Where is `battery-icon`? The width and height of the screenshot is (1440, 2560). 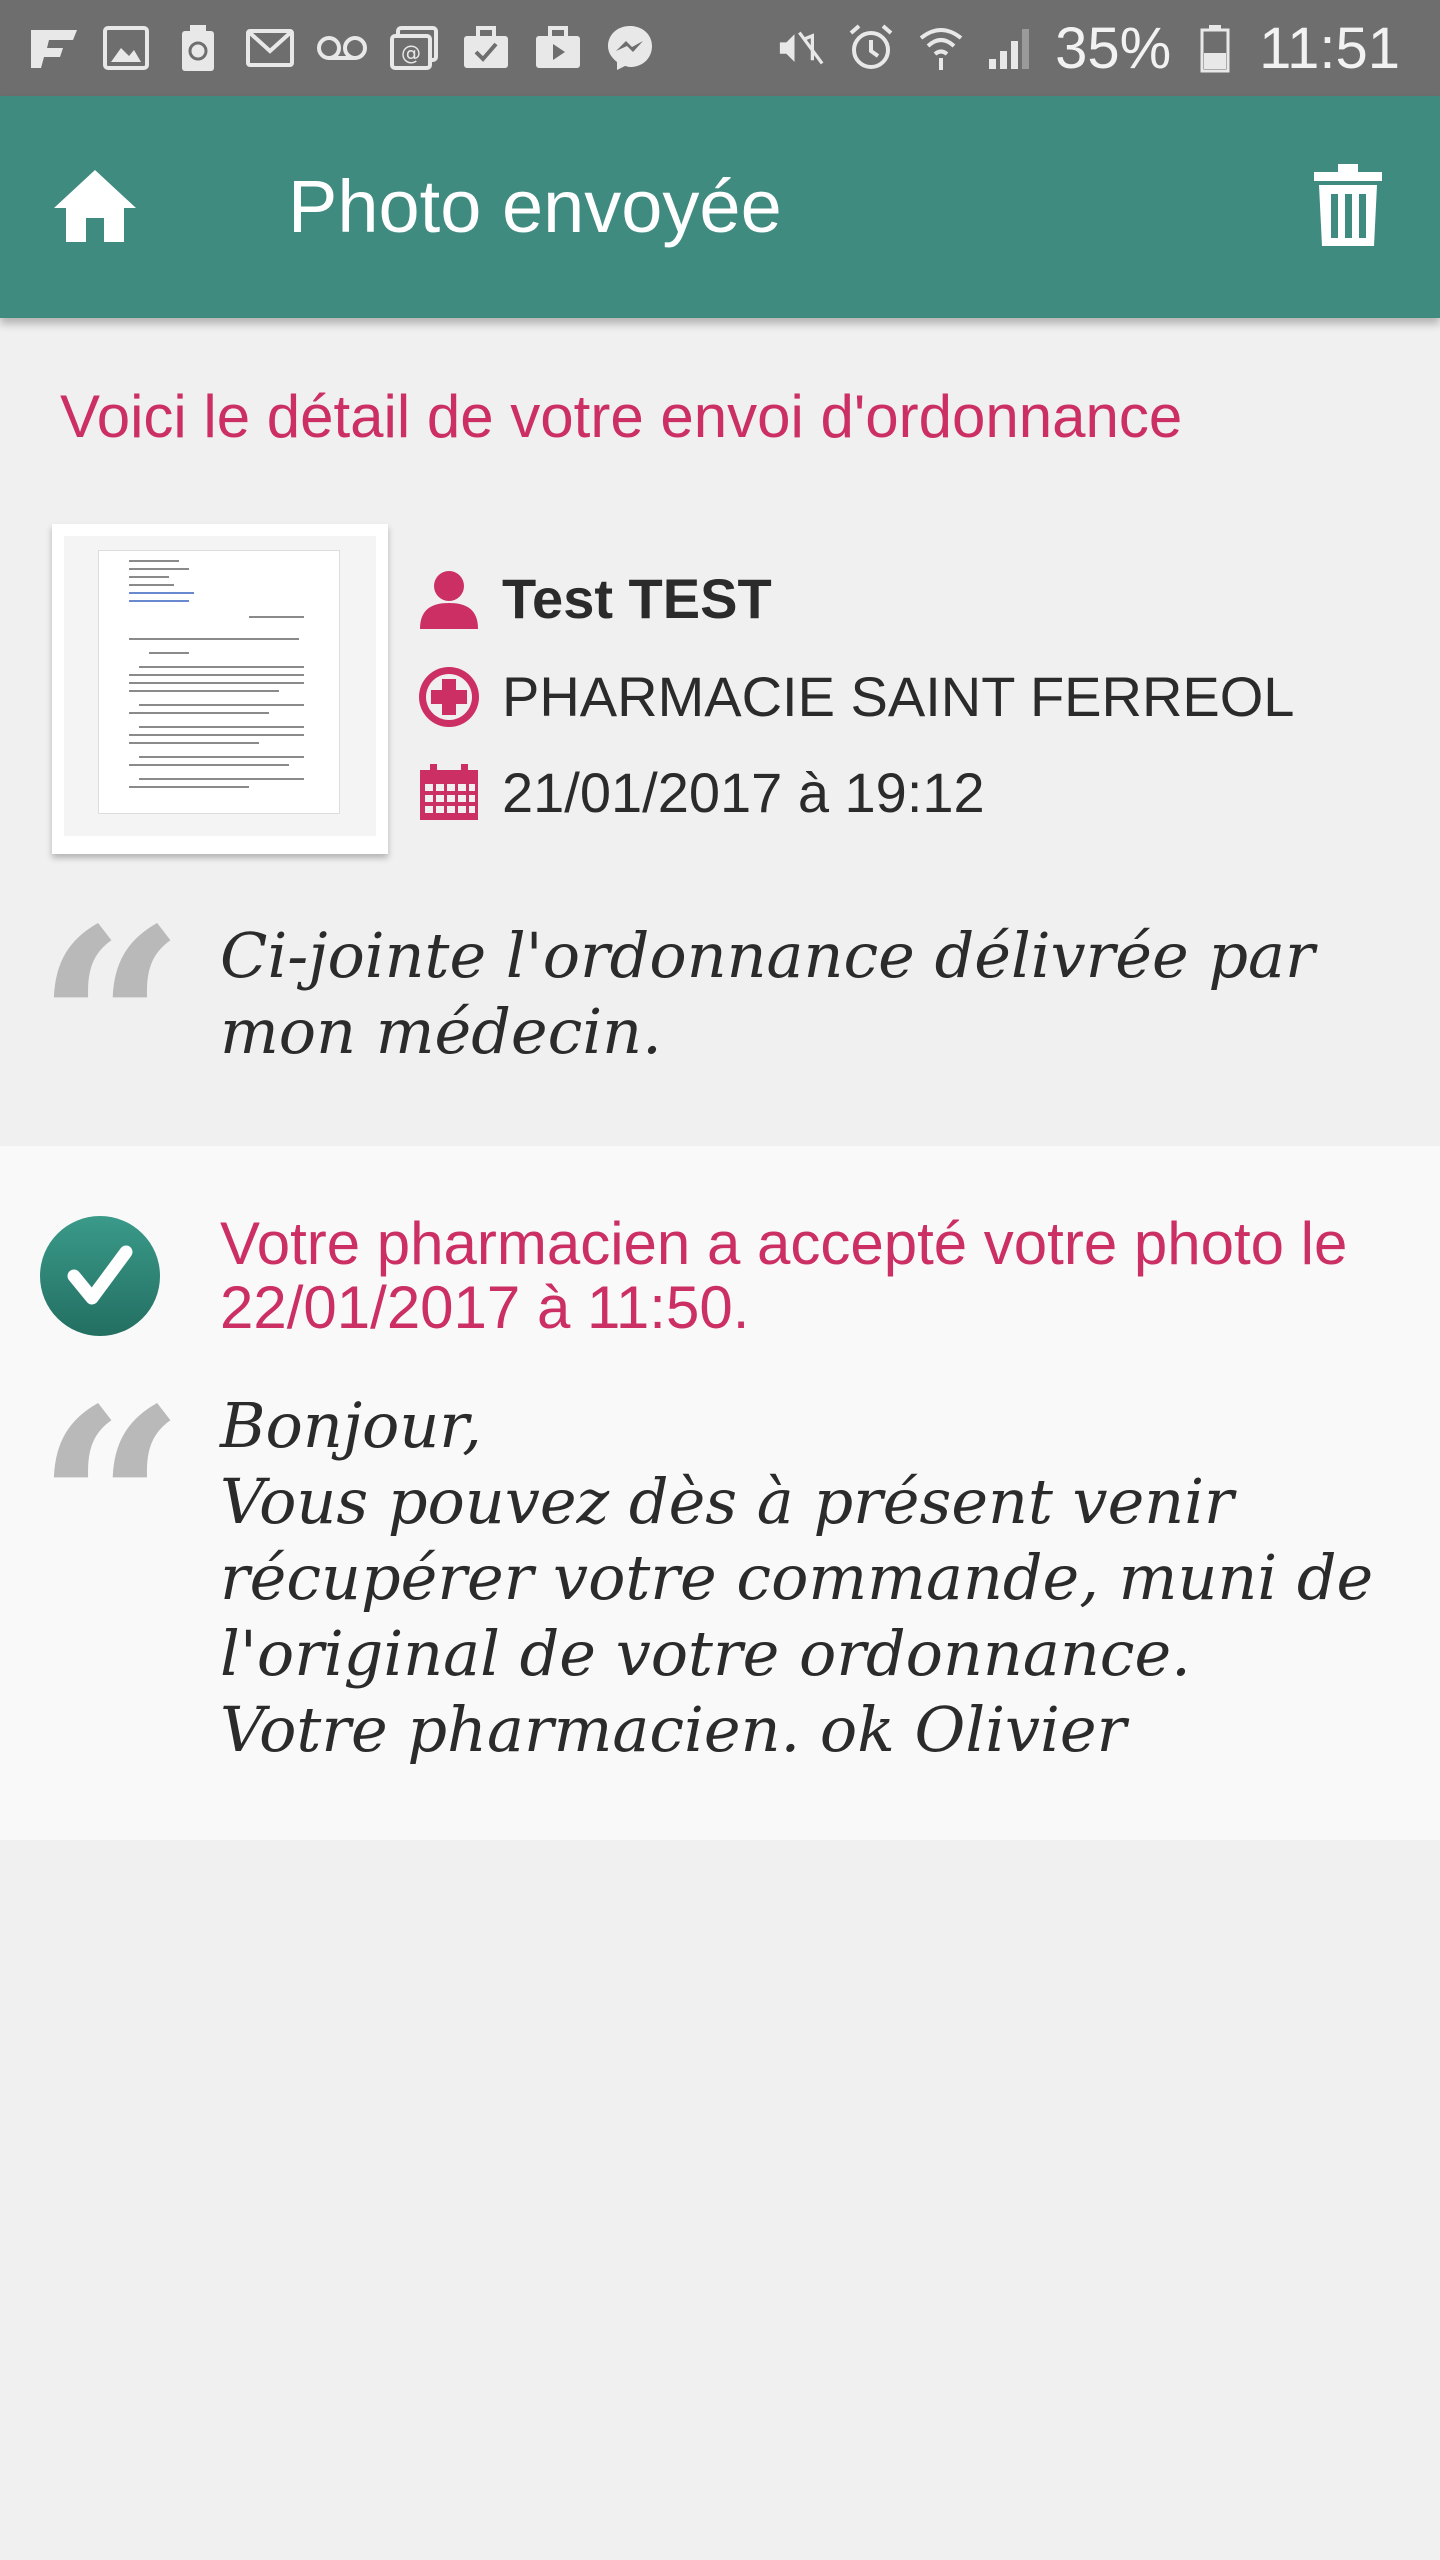 battery-icon is located at coordinates (1215, 48).